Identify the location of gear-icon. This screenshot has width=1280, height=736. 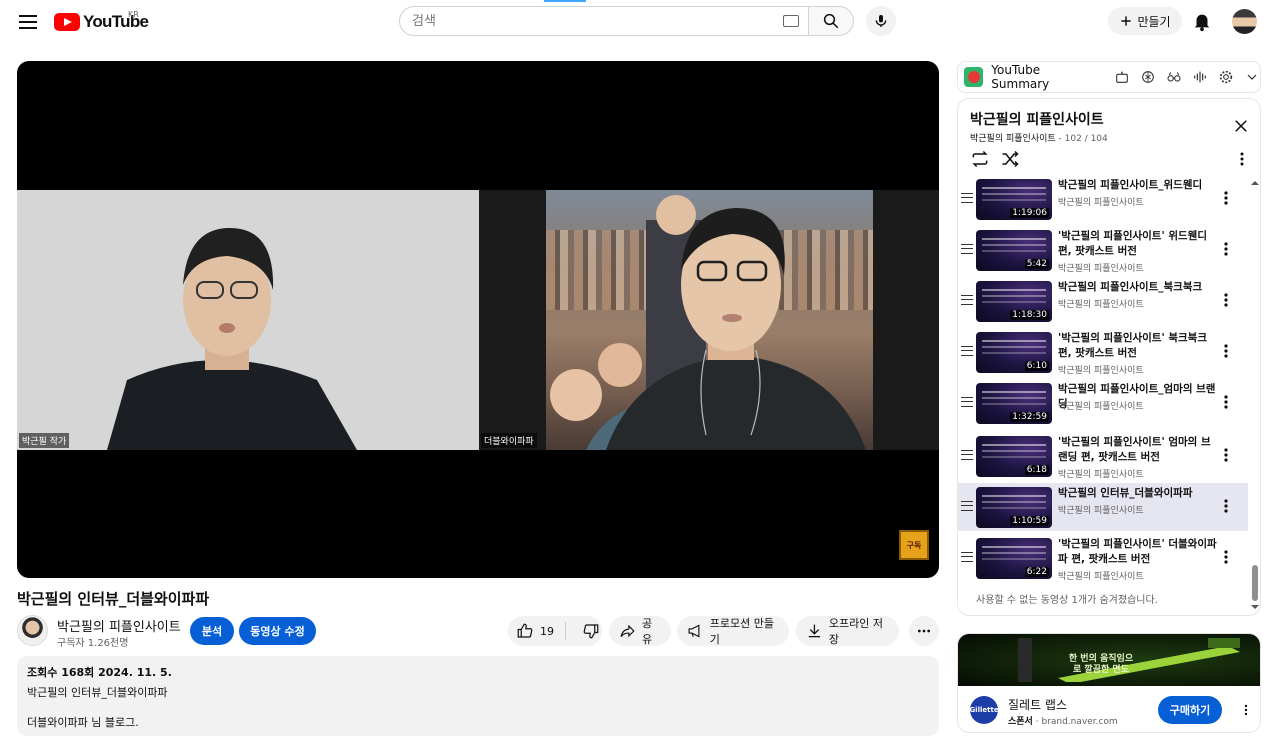
(1226, 77).